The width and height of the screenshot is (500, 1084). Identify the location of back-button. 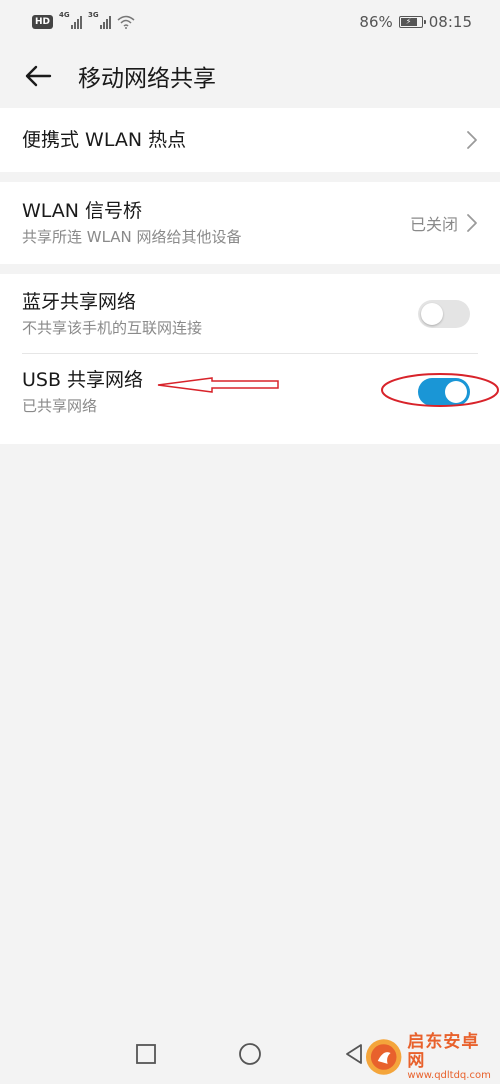
(38, 76).